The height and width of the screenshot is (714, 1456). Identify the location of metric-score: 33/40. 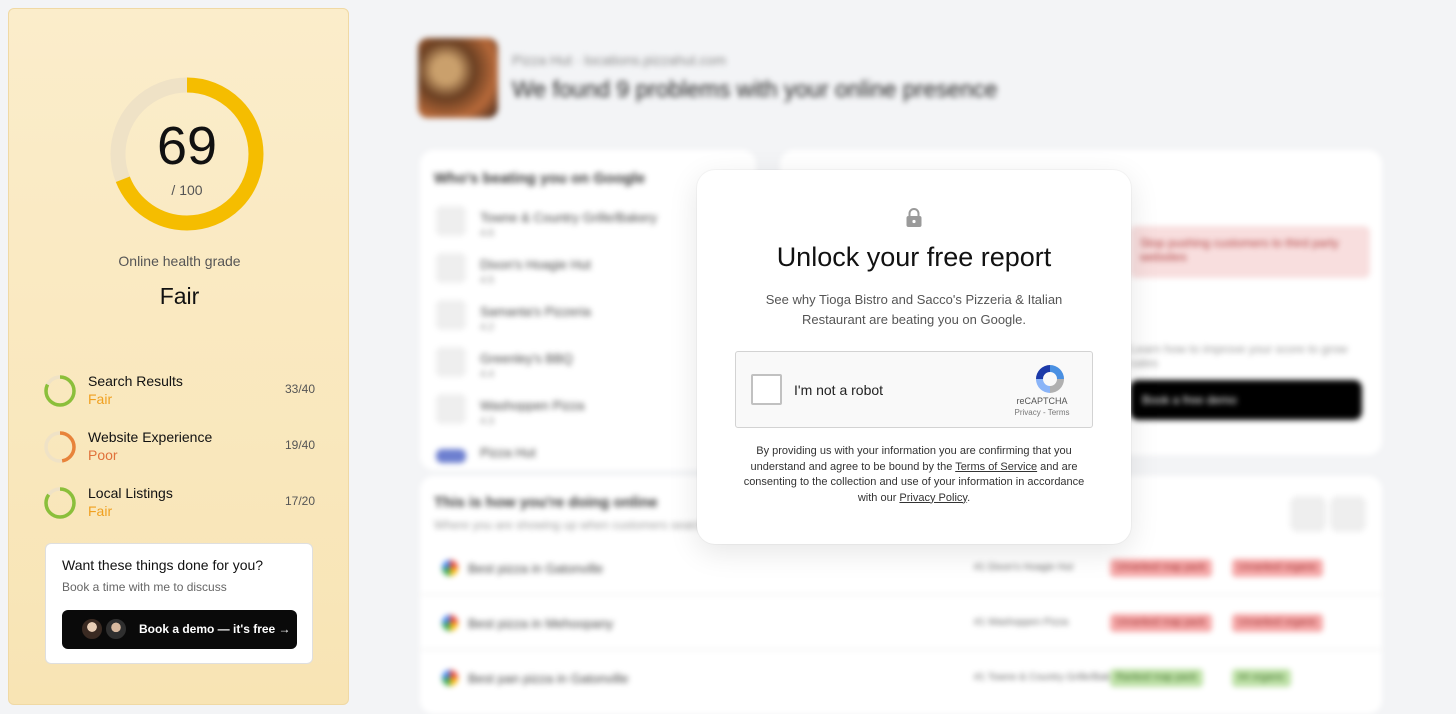
(299, 389).